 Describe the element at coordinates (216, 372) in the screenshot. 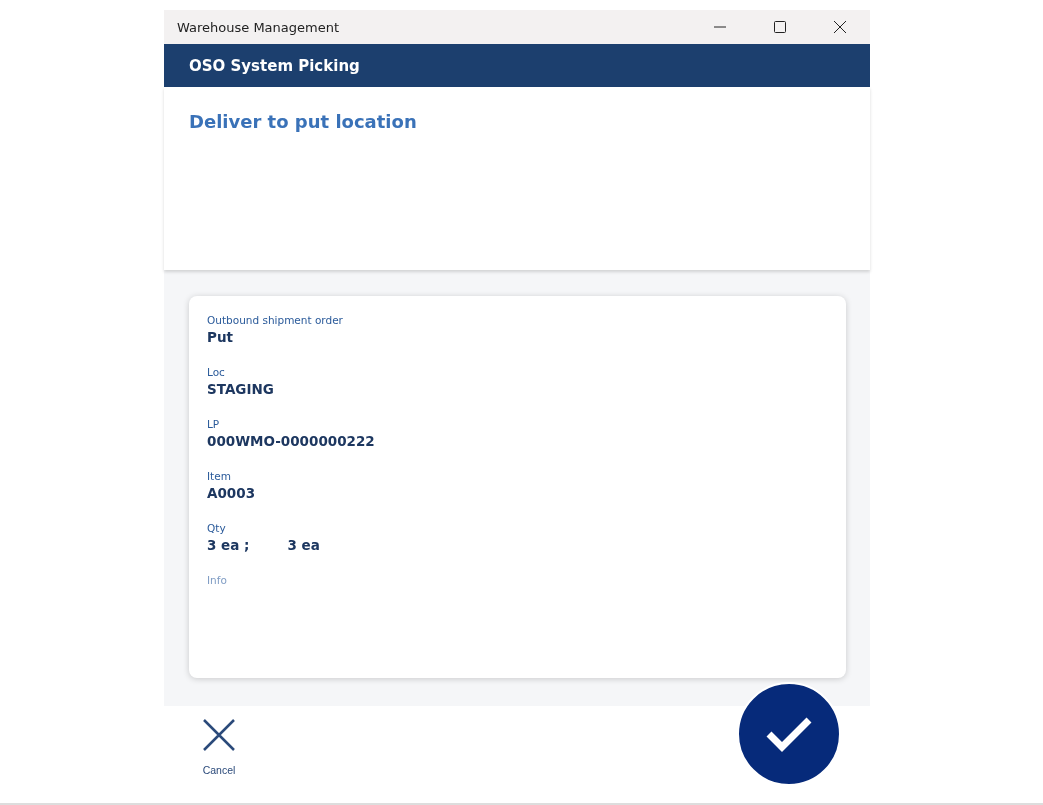

I see `field-label: Loc` at that location.